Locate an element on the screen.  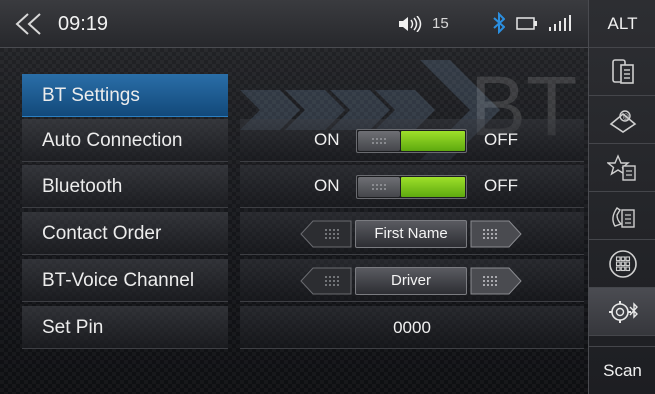
bt-voice-channel-control: Driver is located at coordinates (412, 280).